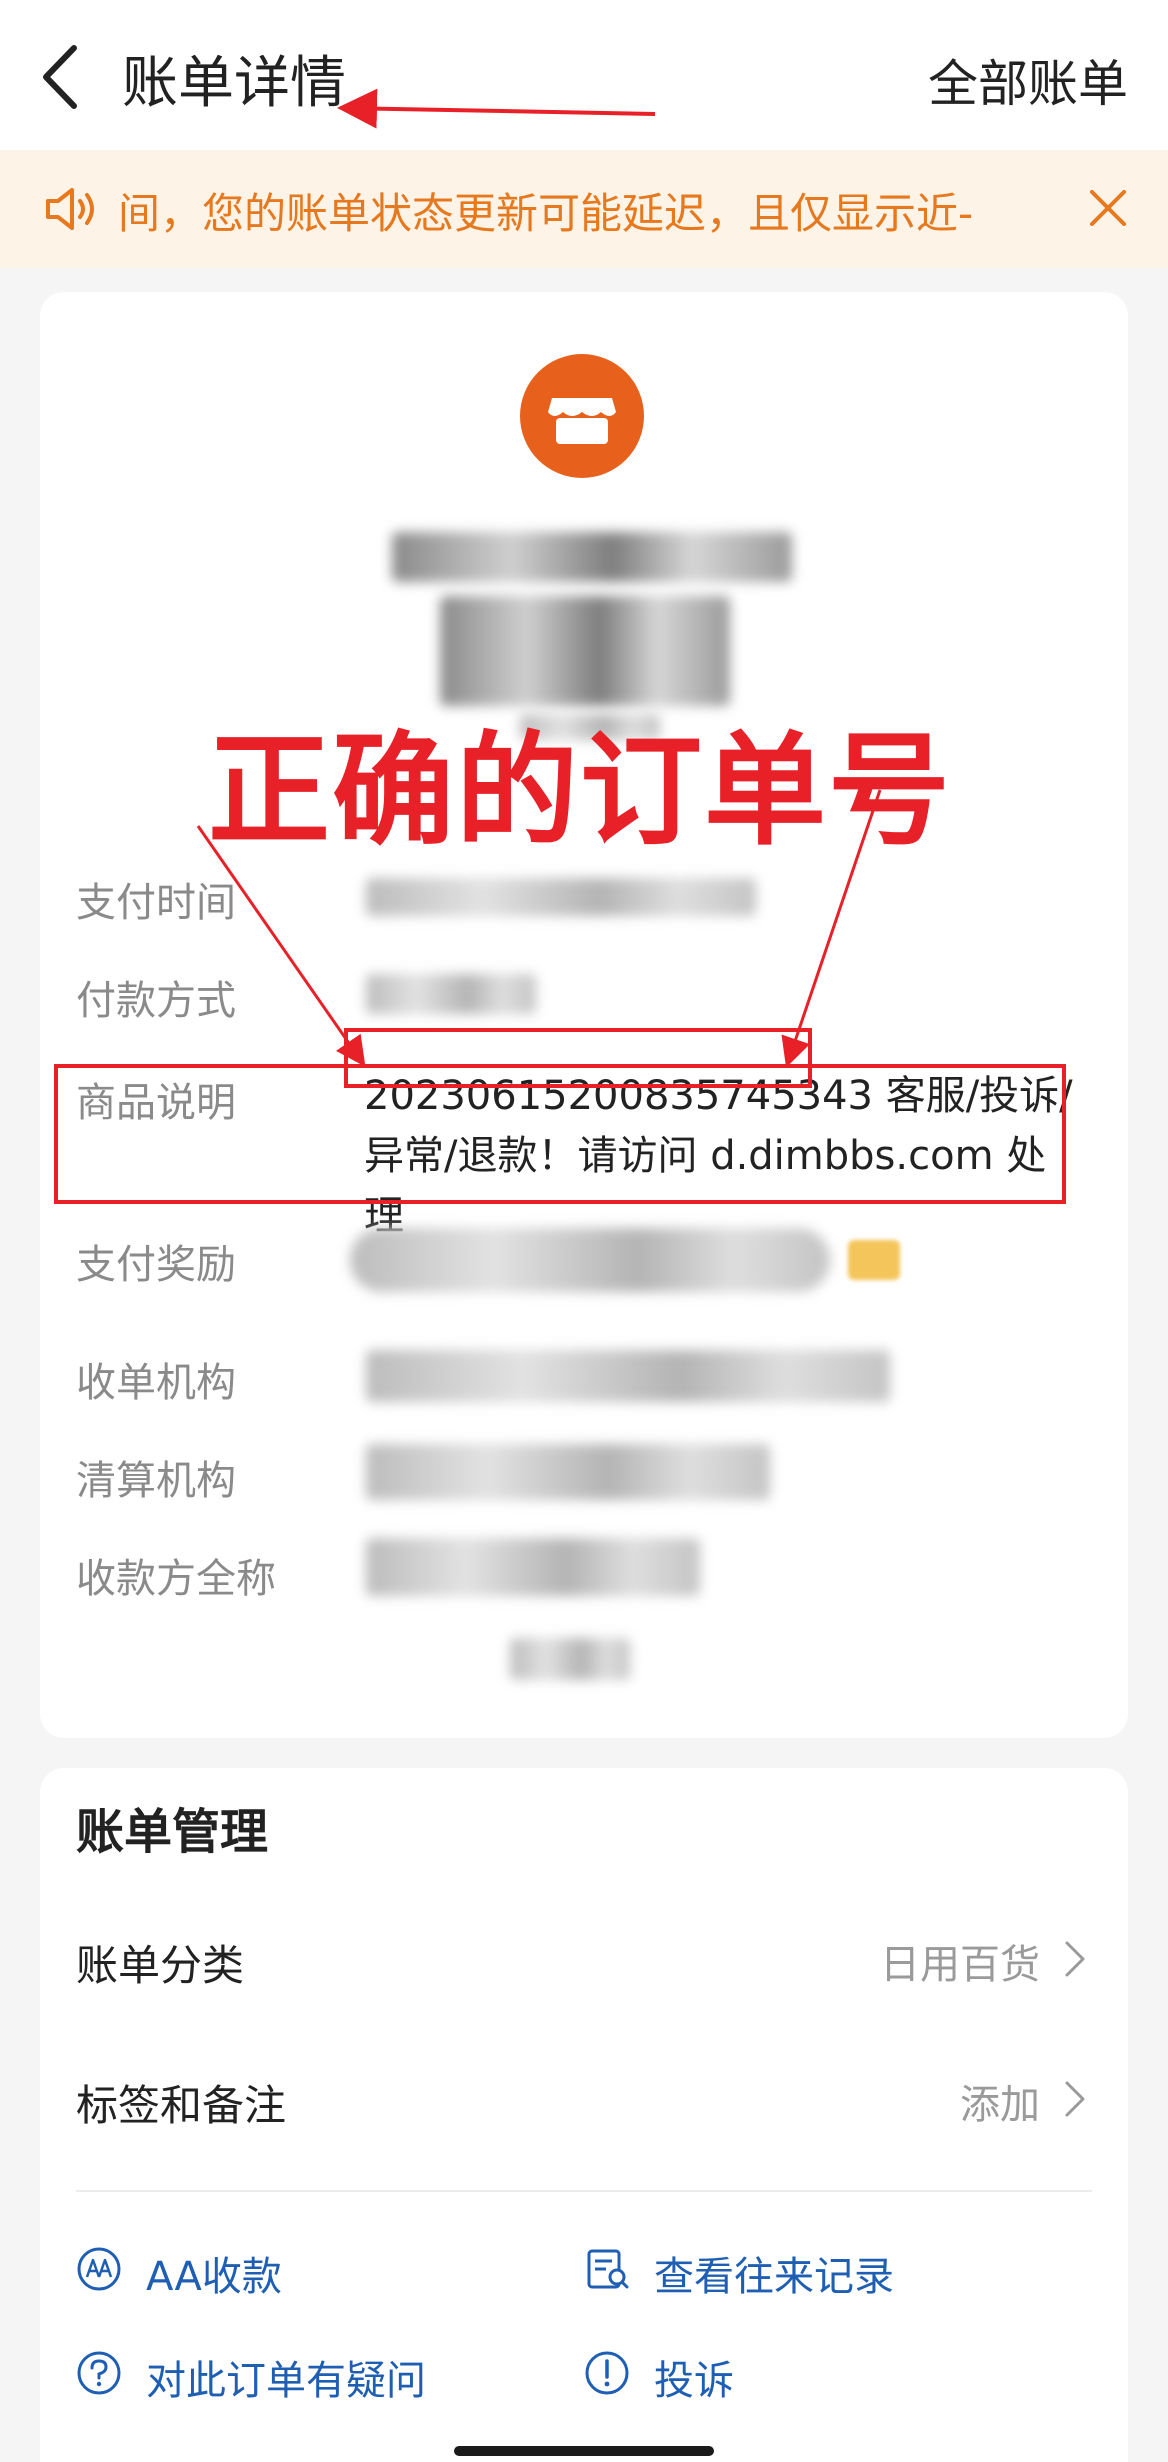 The image size is (1168, 2462). I want to click on reward-tag-icon, so click(874, 1260).